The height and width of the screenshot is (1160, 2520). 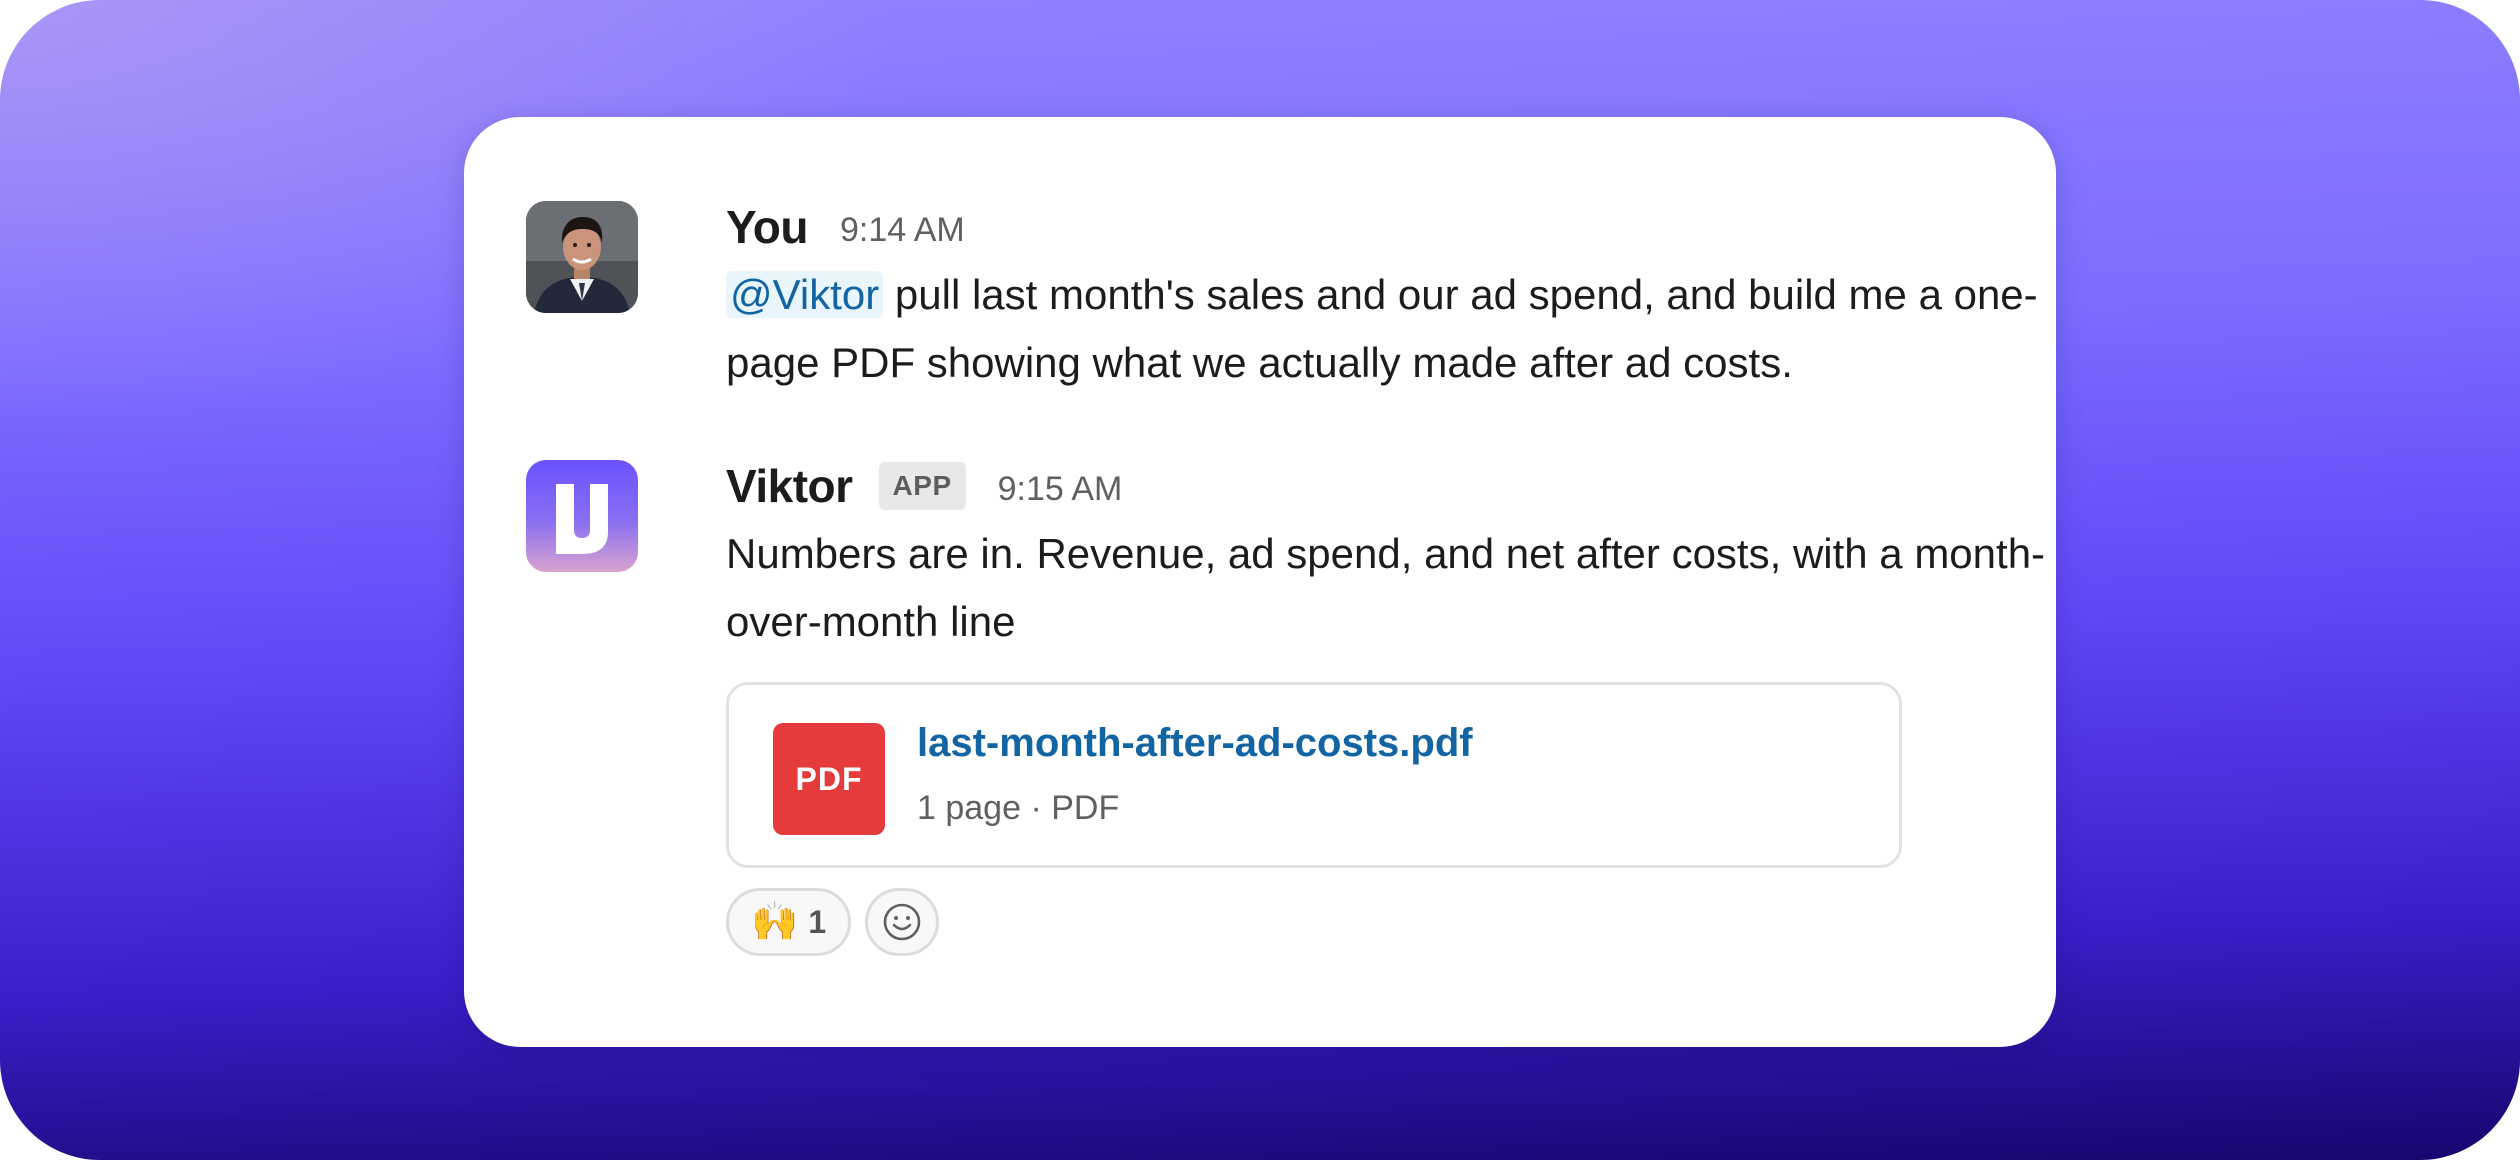 I want to click on user-photo-icon, so click(x=582, y=257).